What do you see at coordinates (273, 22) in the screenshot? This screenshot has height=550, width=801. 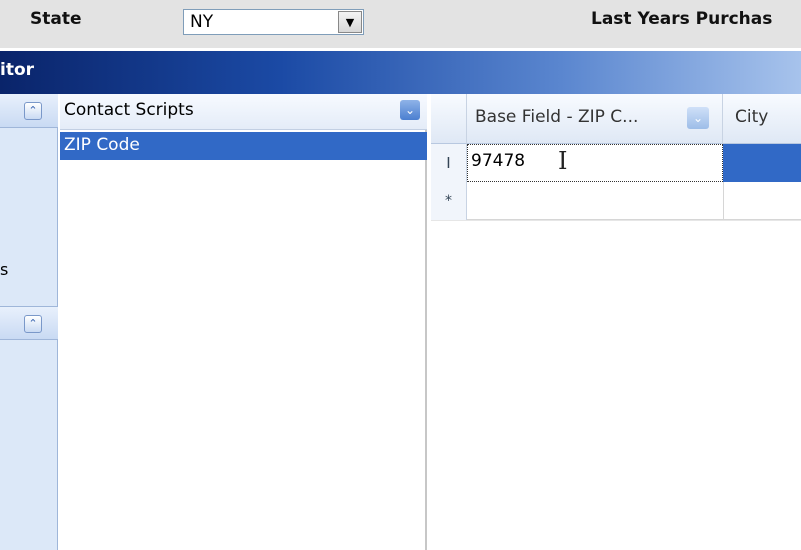 I see `state-combobox: NY ▼` at bounding box center [273, 22].